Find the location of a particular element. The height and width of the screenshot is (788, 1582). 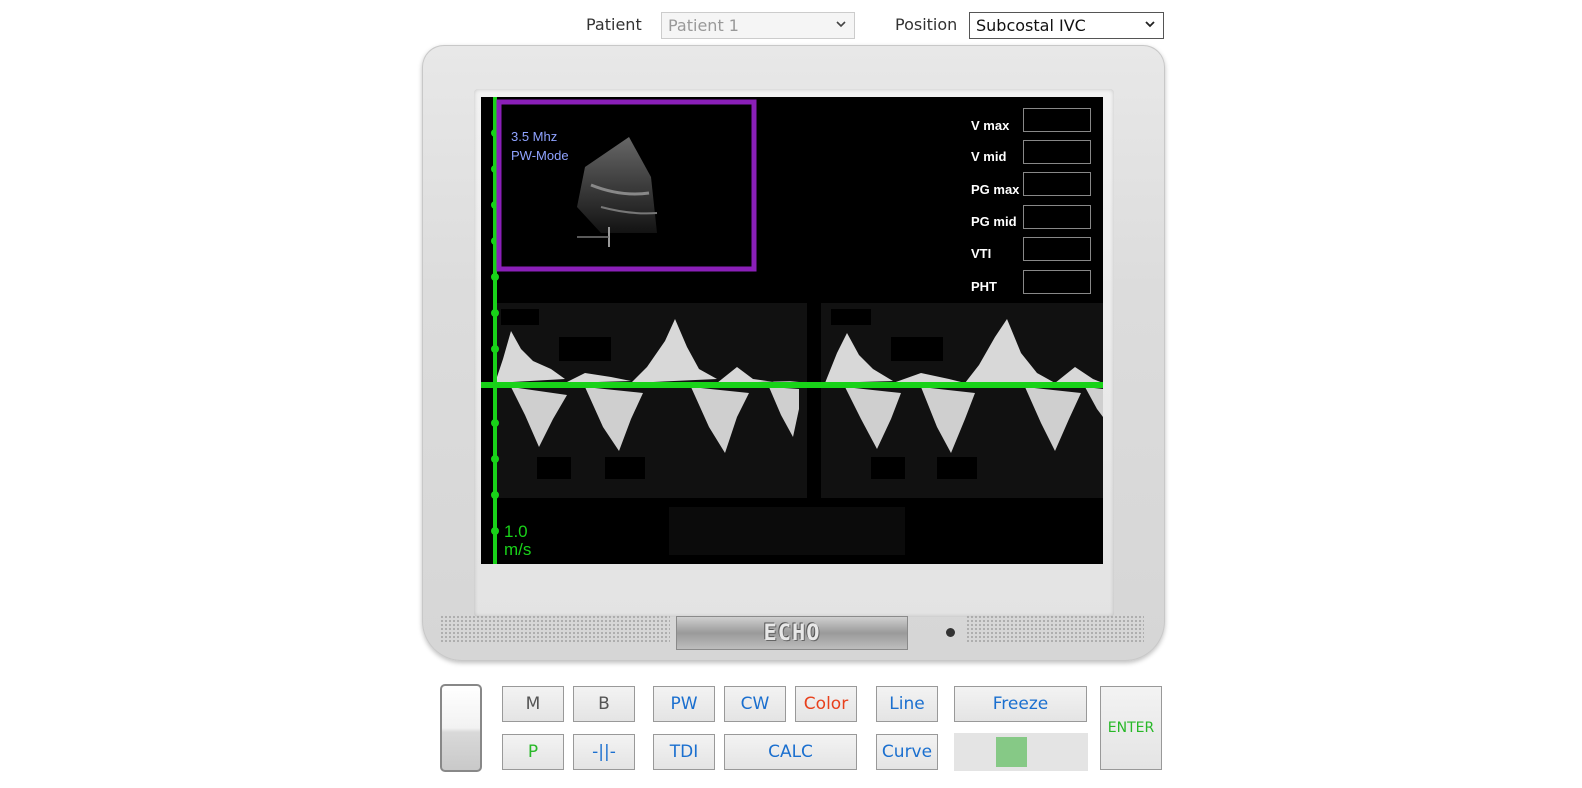

cw-button: CW is located at coordinates (755, 704).